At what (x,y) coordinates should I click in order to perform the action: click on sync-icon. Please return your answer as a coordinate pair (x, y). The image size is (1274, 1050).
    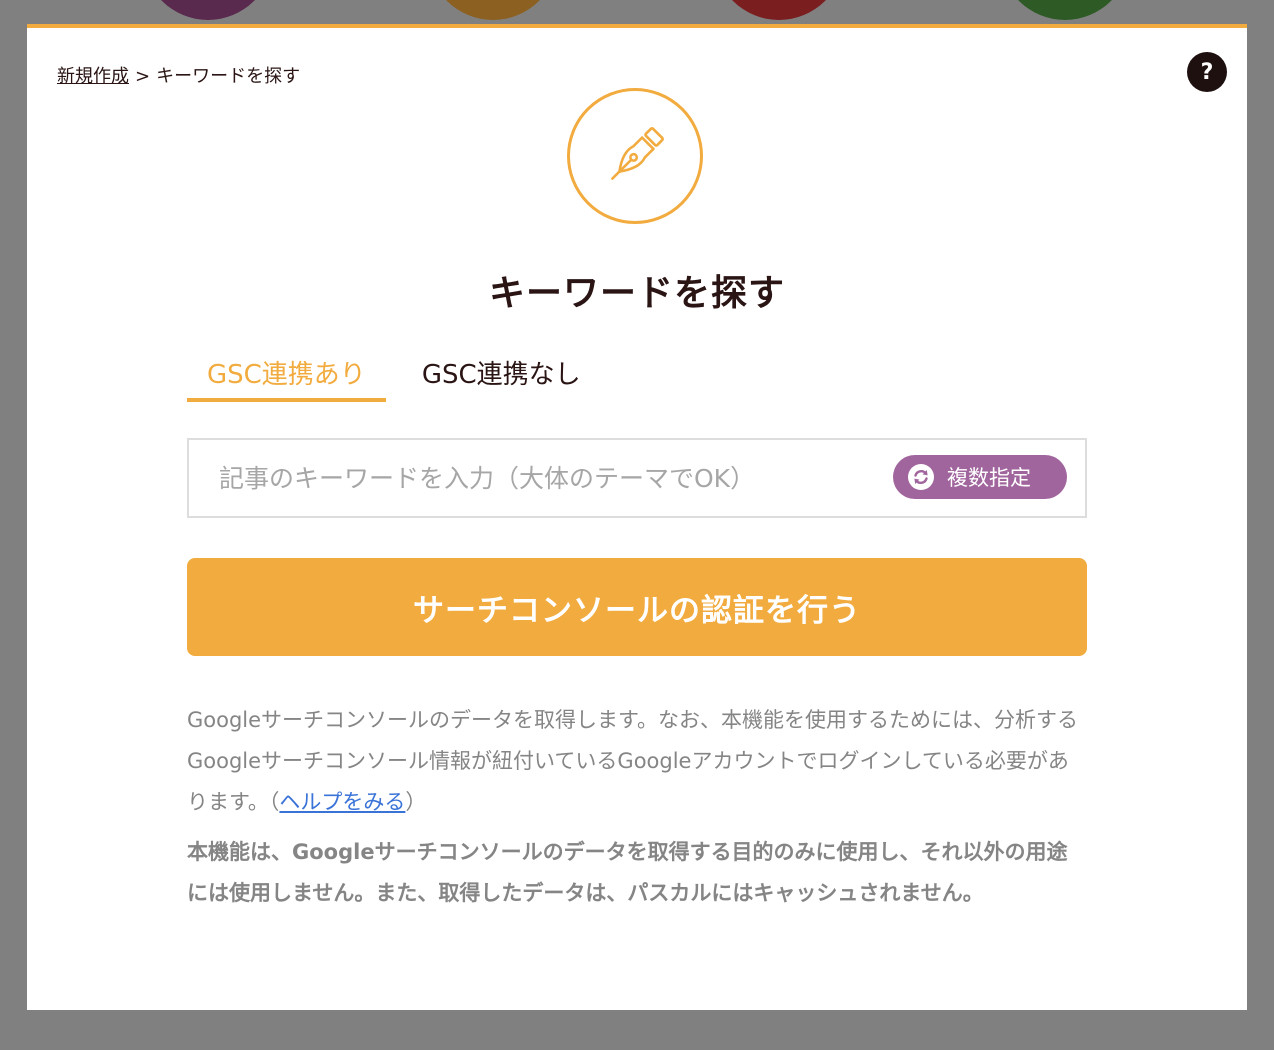
    Looking at the image, I should click on (921, 477).